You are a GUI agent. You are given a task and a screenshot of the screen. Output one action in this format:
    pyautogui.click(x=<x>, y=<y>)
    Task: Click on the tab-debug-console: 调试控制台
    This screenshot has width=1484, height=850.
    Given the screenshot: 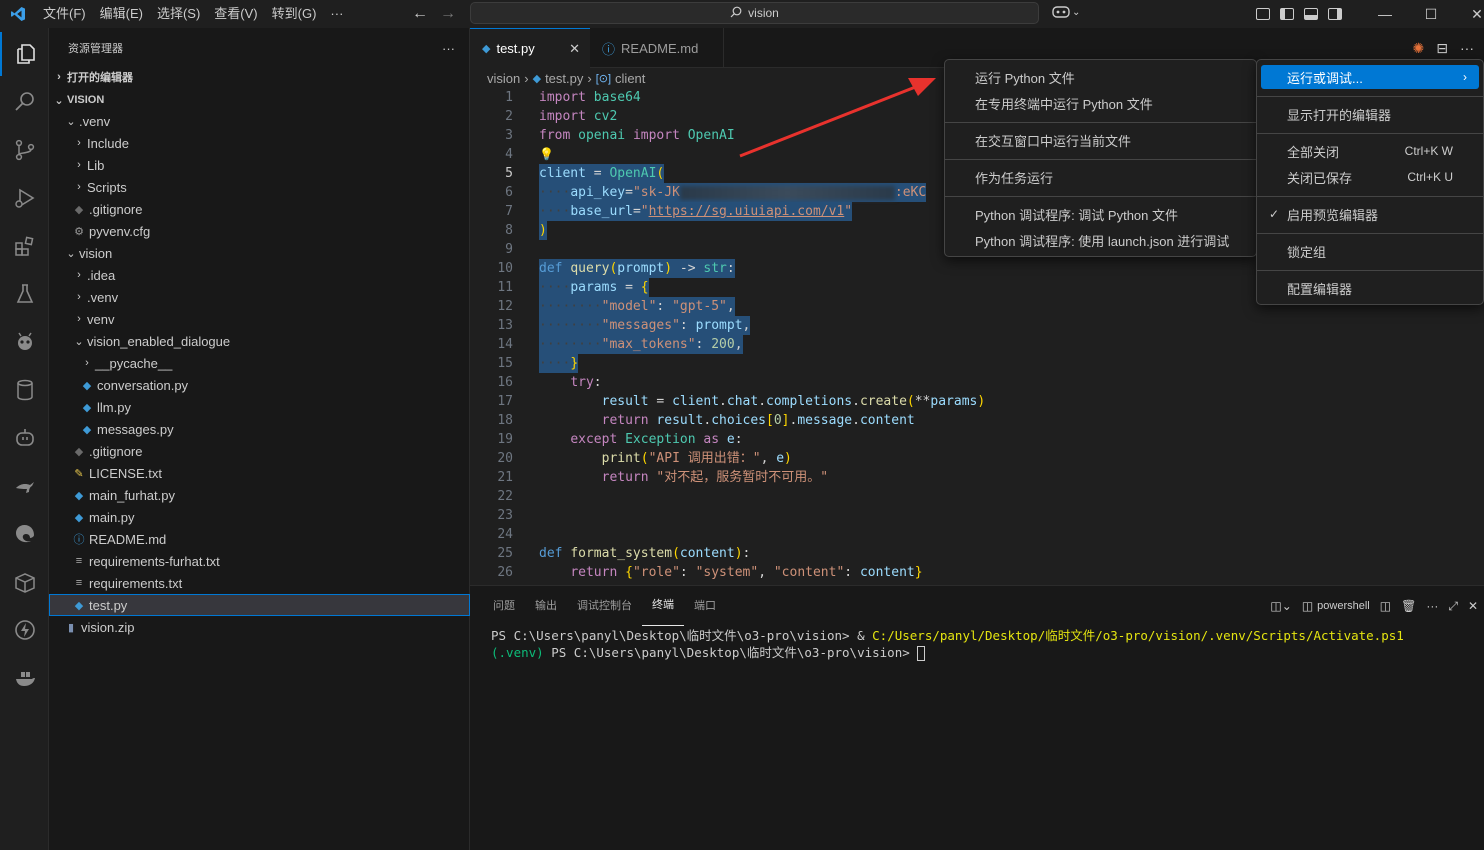 What is the action you would take?
    pyautogui.click(x=604, y=606)
    